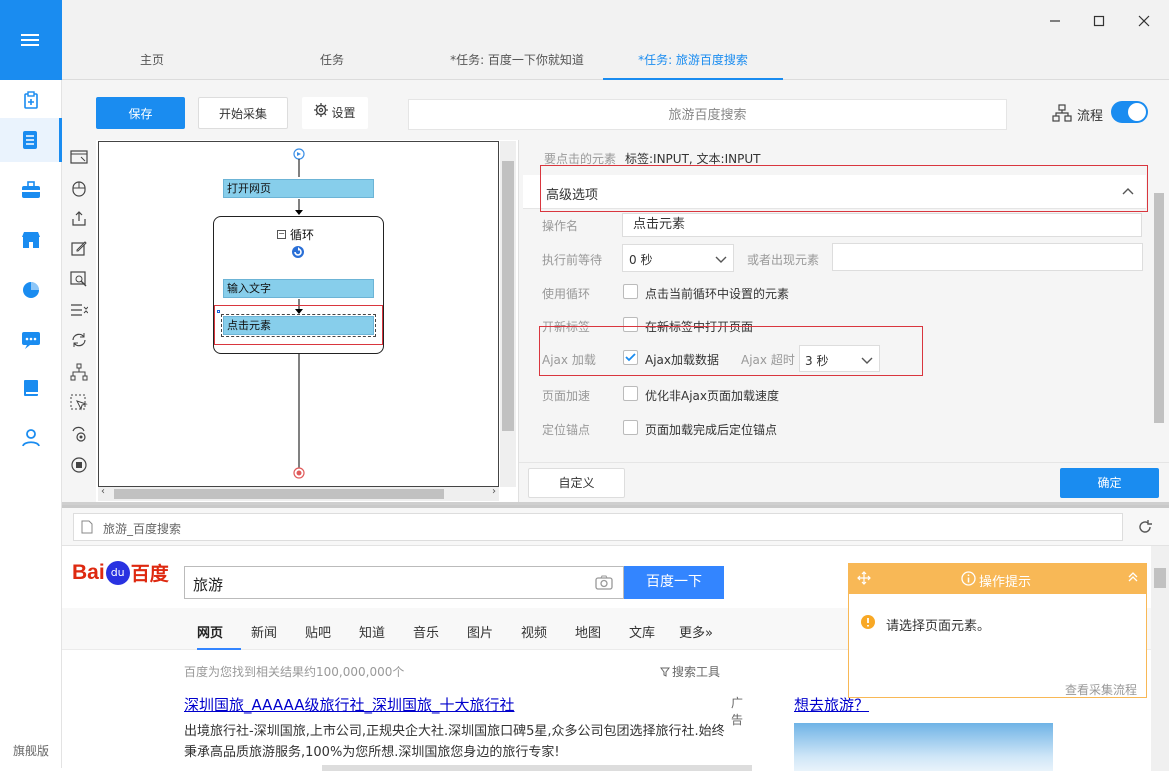  I want to click on op-name-input: 点击元素, so click(882, 225).